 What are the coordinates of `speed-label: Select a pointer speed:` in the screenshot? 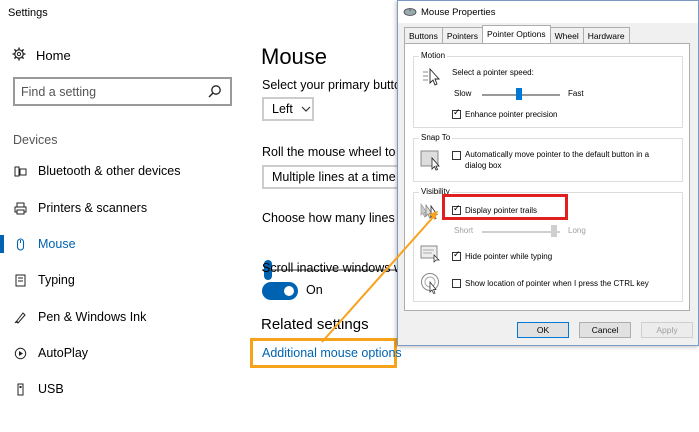 It's located at (493, 72).